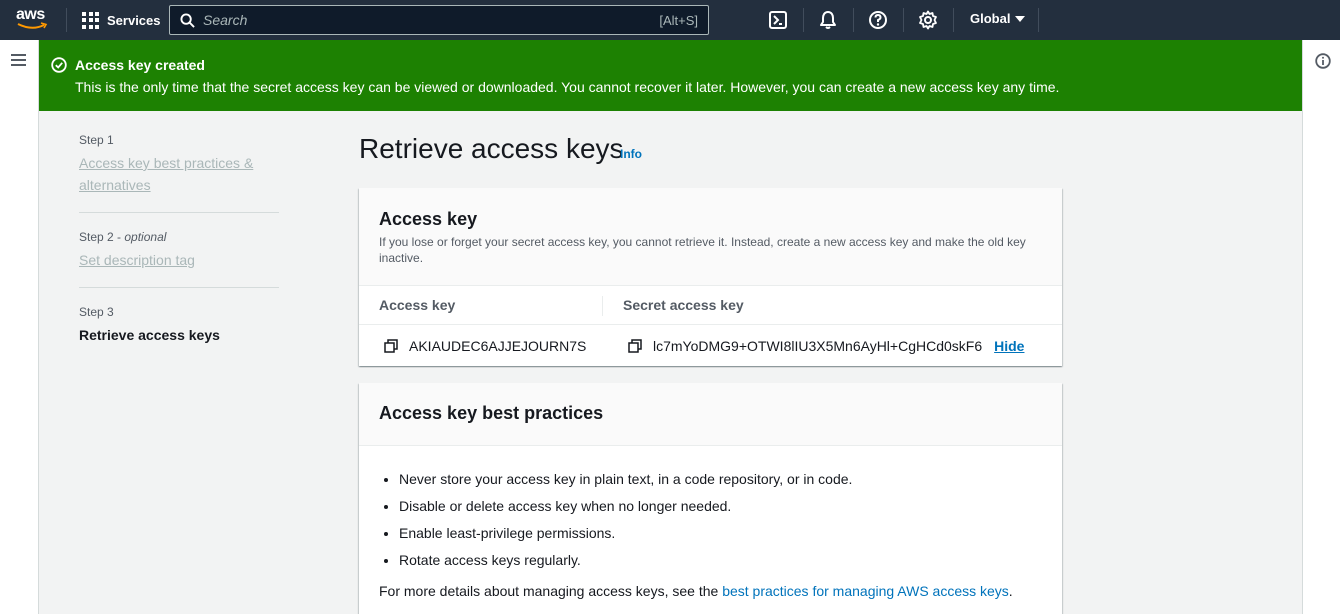 Image resolution: width=1340 pixels, height=614 pixels. What do you see at coordinates (417, 305) in the screenshot?
I see `column-header-access-key: Access key` at bounding box center [417, 305].